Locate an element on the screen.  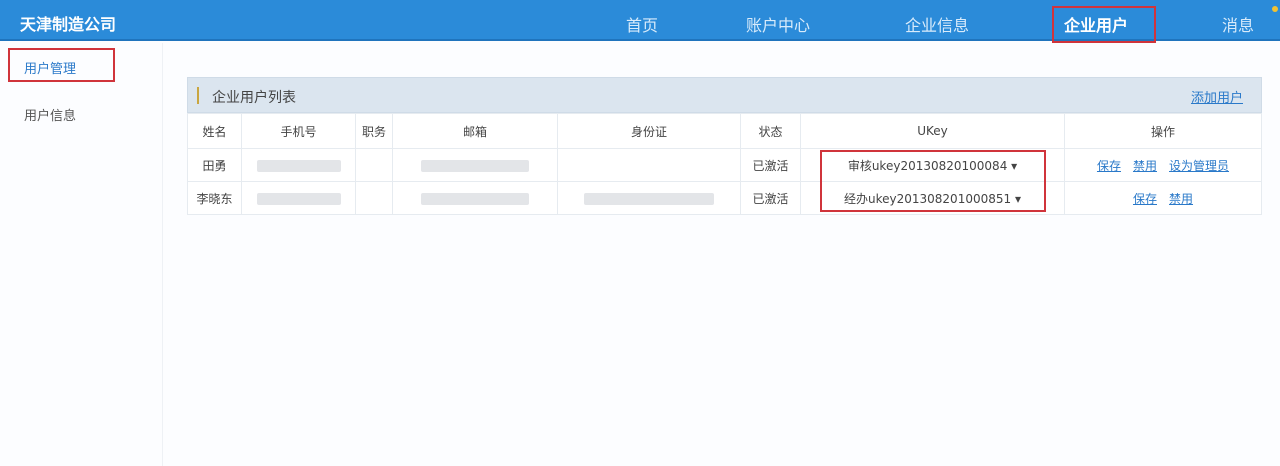
table-header: 姓名 手机号 职务 邮箱 身份证 状态 UKey 操作 is located at coordinates (724, 131).